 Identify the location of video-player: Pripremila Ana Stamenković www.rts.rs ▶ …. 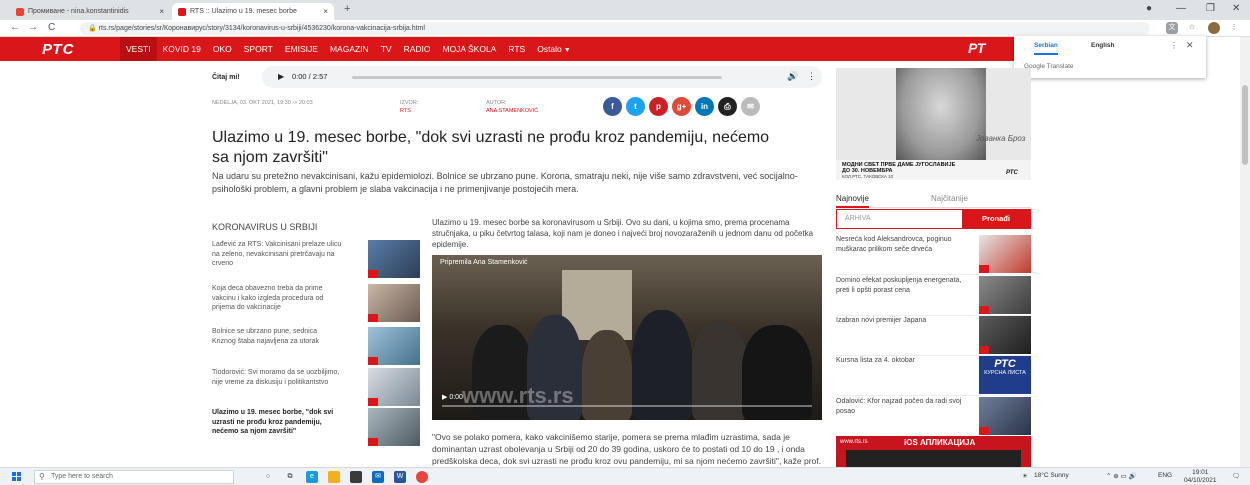
(627, 337).